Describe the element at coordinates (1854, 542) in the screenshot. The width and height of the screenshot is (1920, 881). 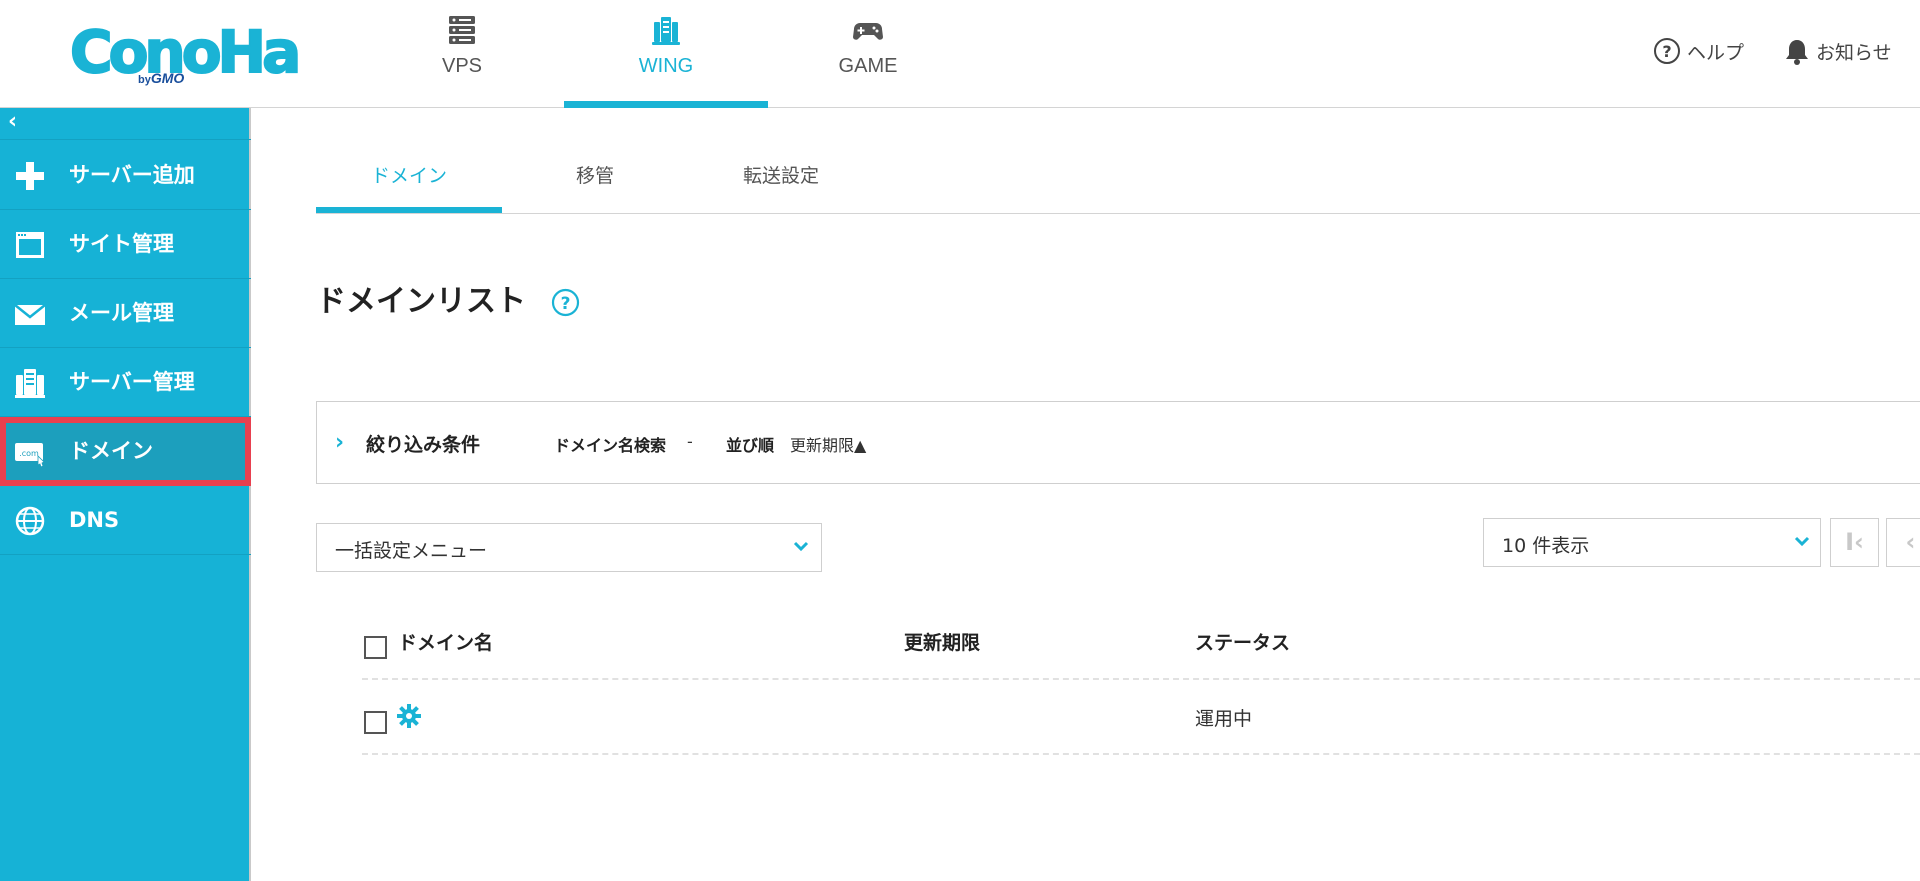
I see `first-page-button: I‹` at that location.